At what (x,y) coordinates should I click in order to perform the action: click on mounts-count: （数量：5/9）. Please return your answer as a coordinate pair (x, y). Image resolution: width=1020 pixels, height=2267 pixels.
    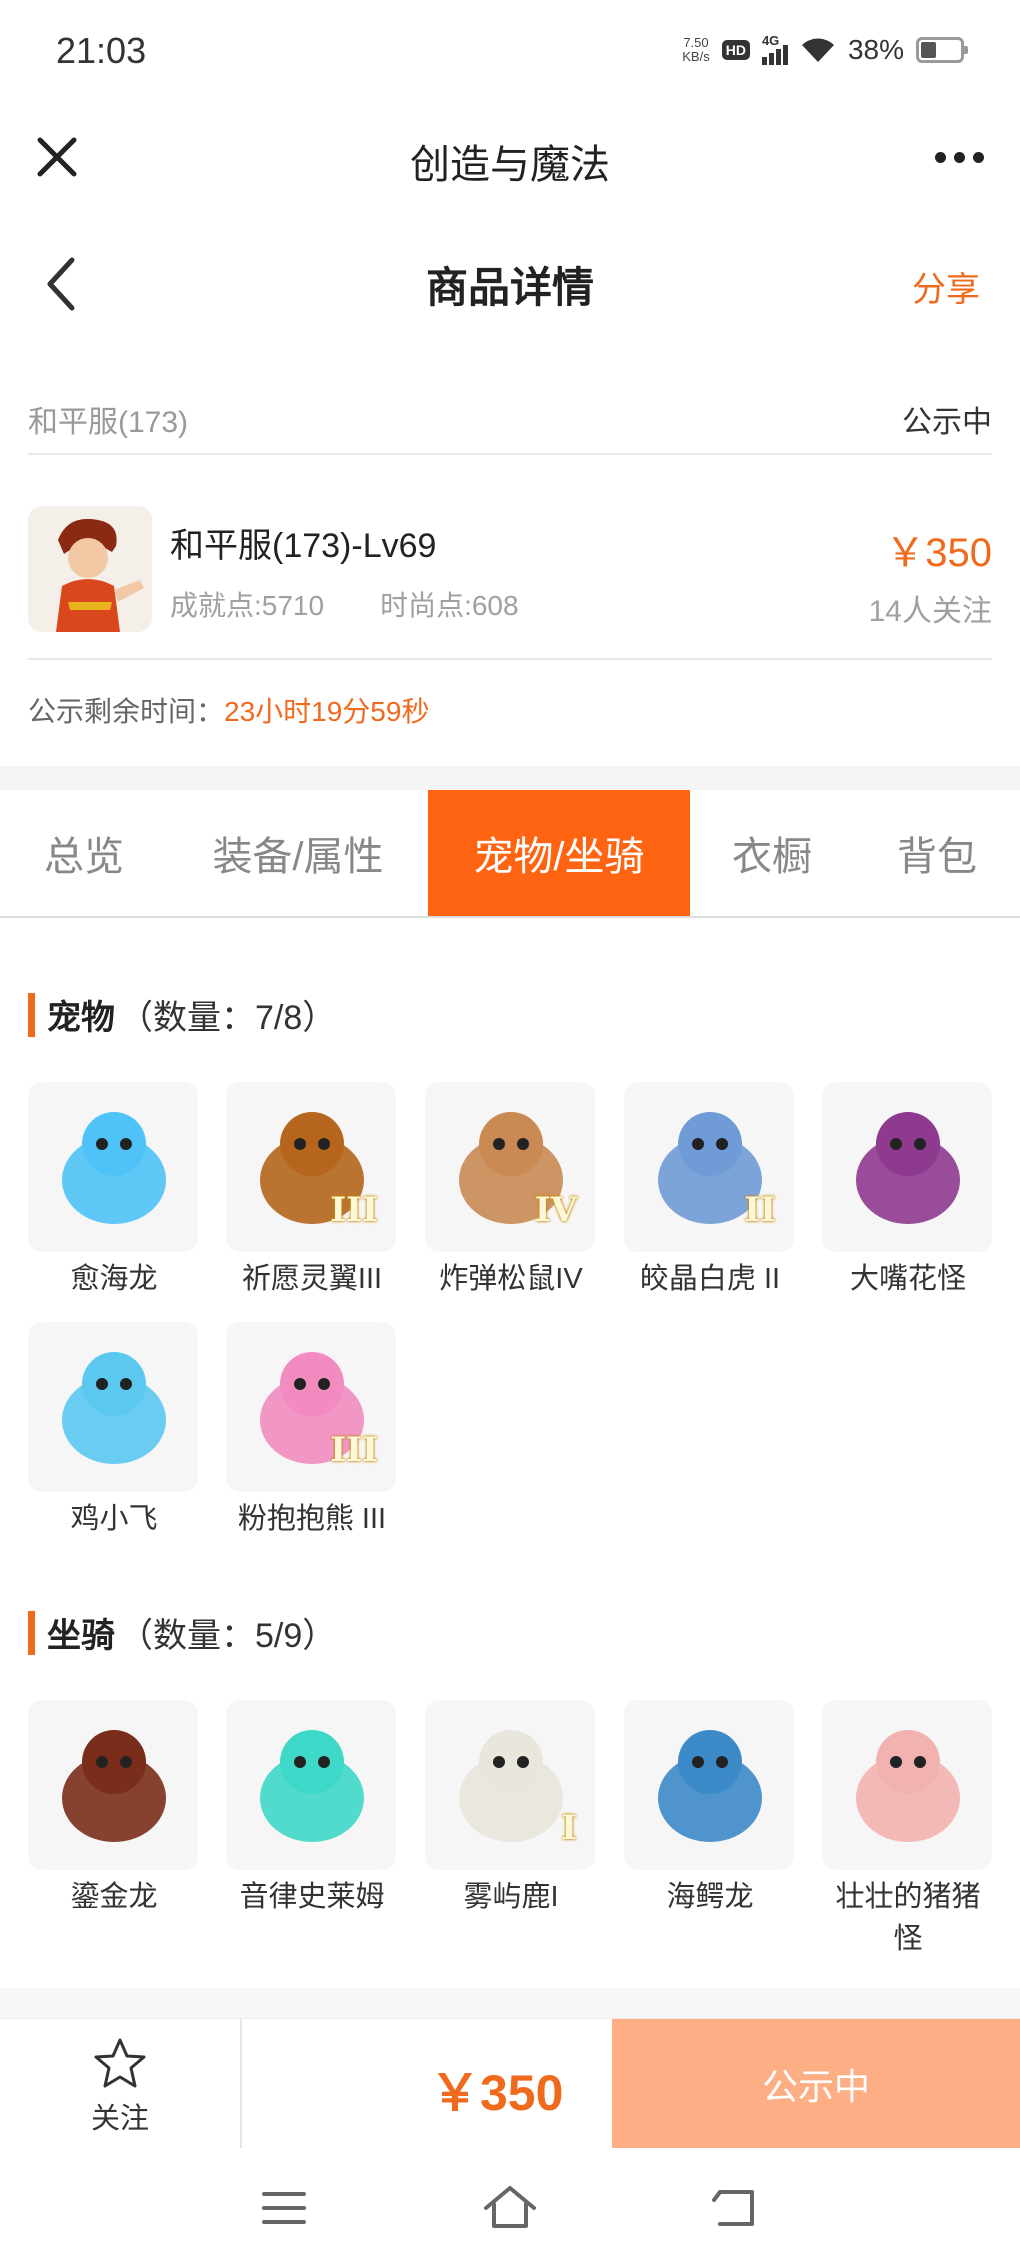
    Looking at the image, I should click on (228, 1636).